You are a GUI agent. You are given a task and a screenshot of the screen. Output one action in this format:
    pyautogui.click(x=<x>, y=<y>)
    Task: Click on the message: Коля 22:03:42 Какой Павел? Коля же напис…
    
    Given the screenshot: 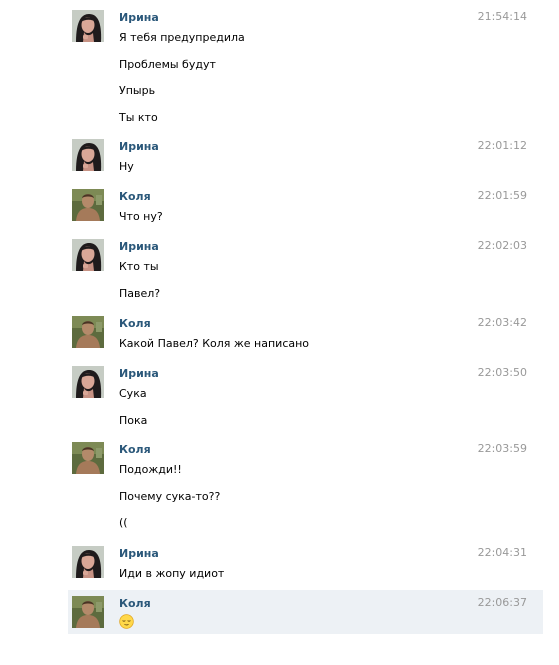 What is the action you would take?
    pyautogui.click(x=305, y=334)
    